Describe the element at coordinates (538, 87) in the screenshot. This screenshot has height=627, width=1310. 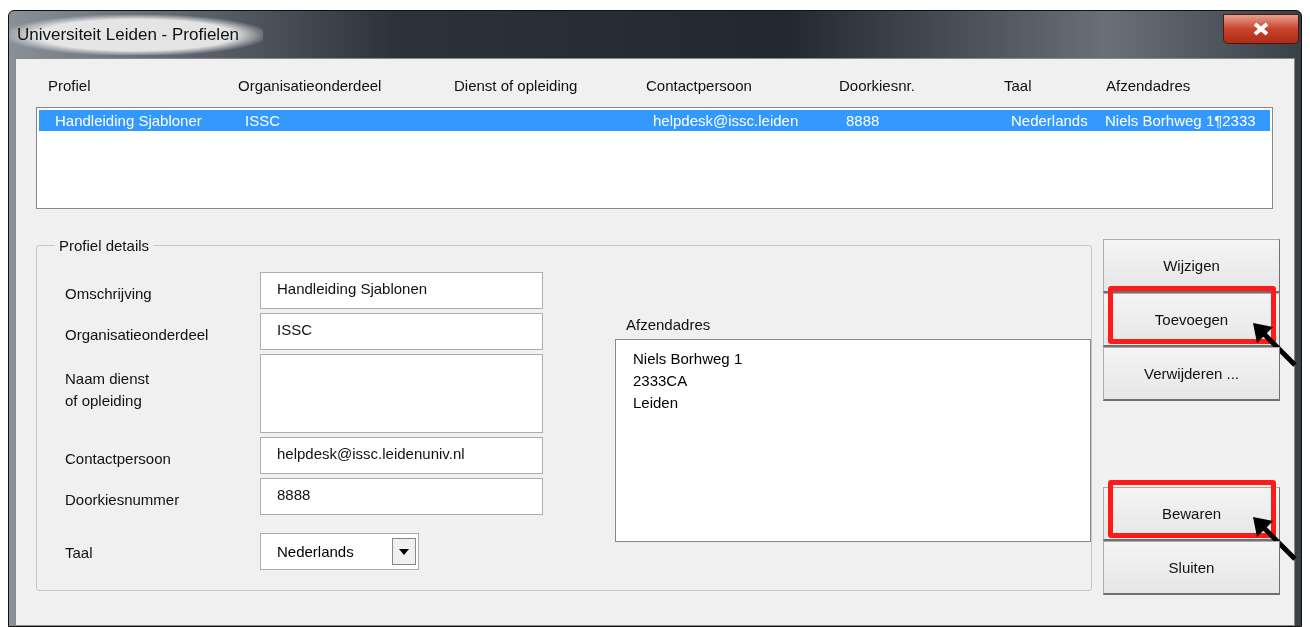
I see `column-header: Dienst of opleiding` at that location.